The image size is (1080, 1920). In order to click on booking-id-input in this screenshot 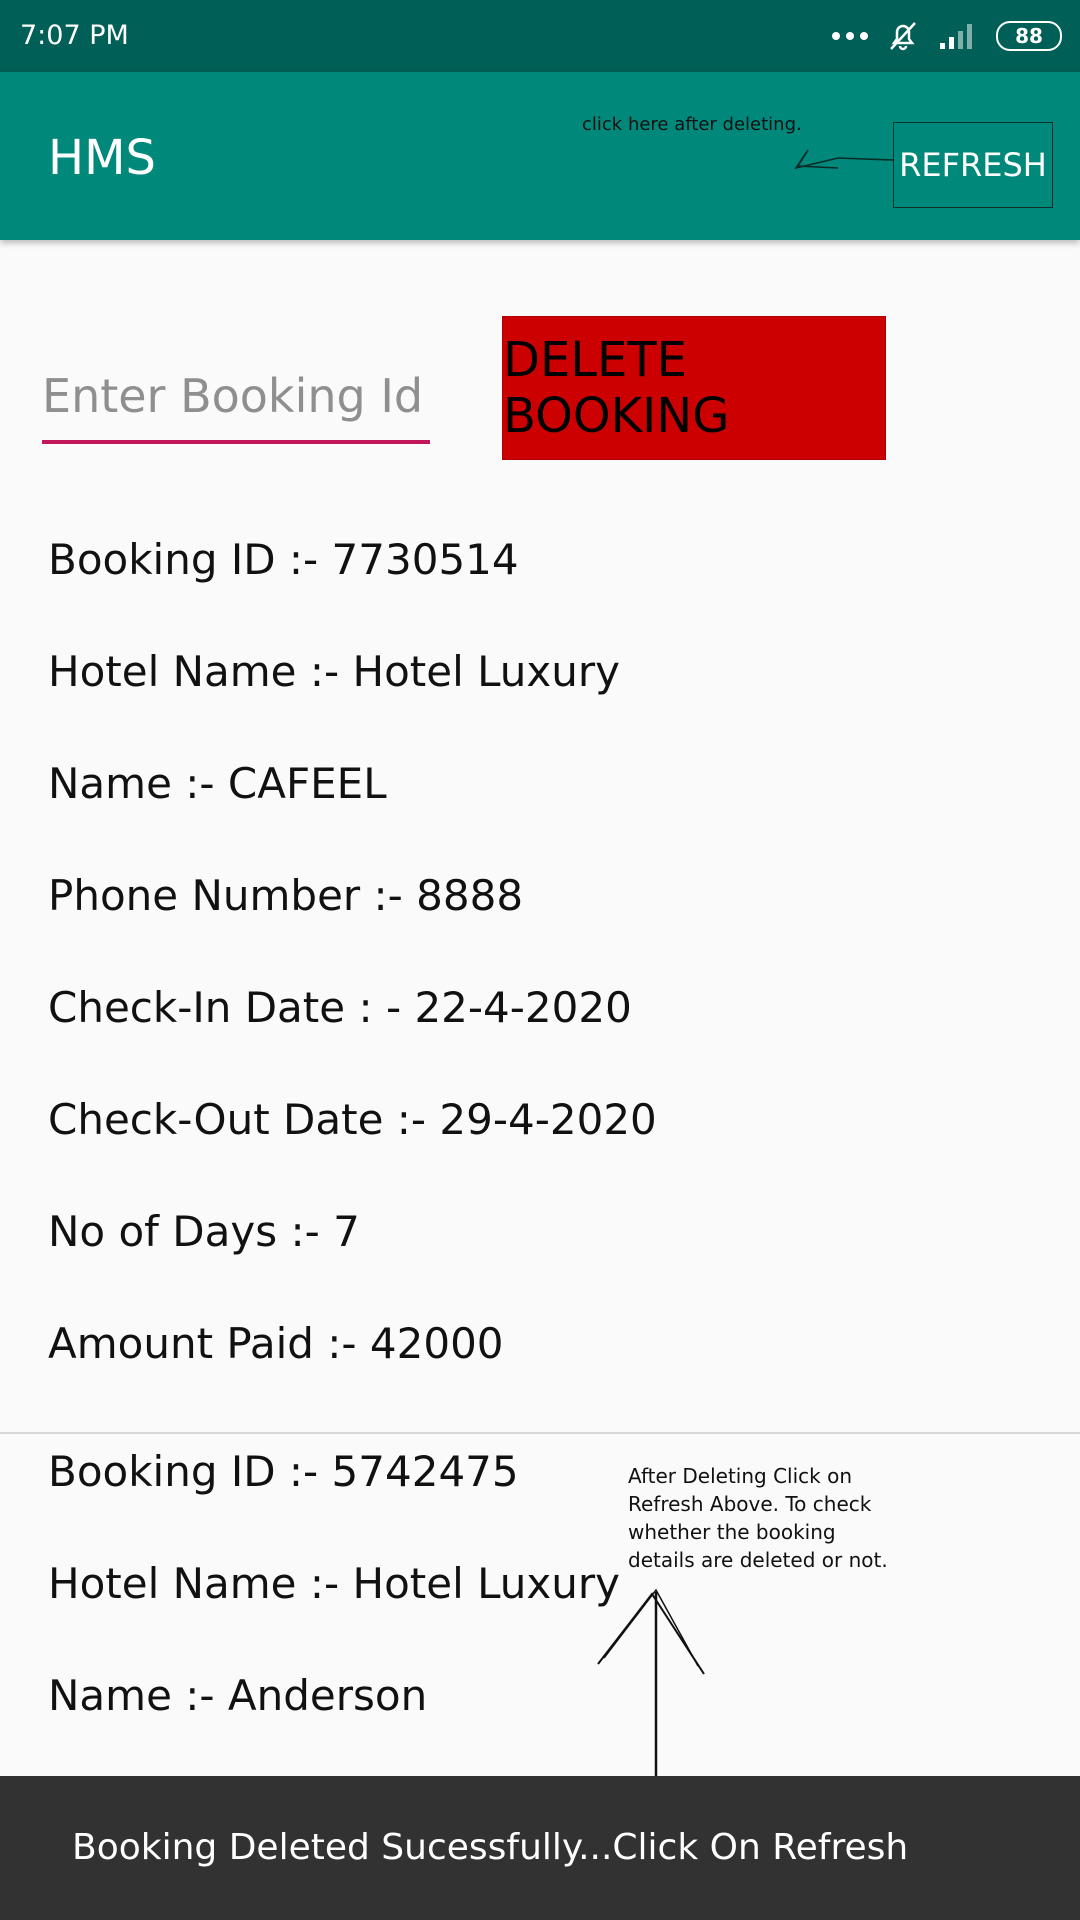, I will do `click(236, 398)`.